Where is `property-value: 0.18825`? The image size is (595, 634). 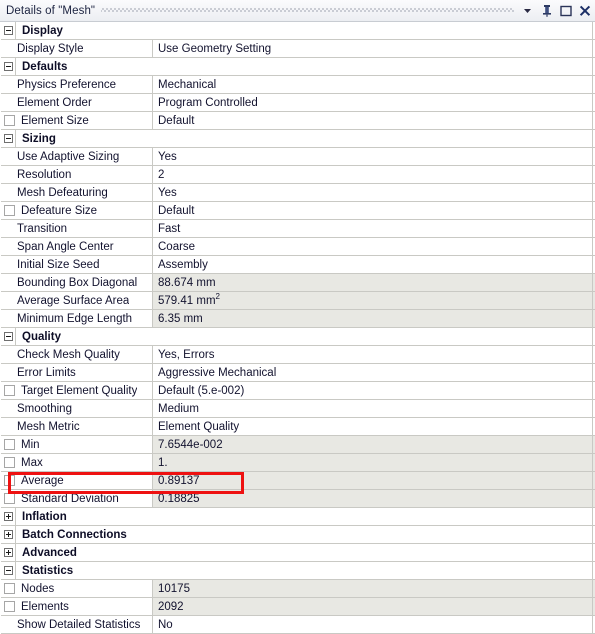 property-value: 0.18825 is located at coordinates (179, 498).